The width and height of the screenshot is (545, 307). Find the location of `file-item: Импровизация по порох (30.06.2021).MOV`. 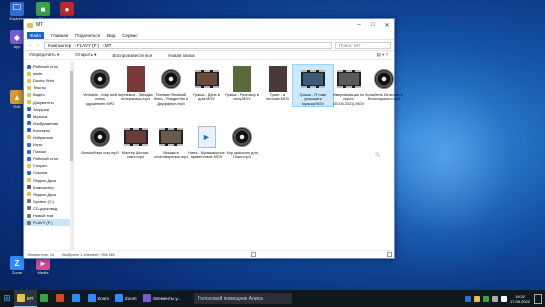

file-item: Импровизация по порох (30.06.2021).MOV is located at coordinates (349, 85).